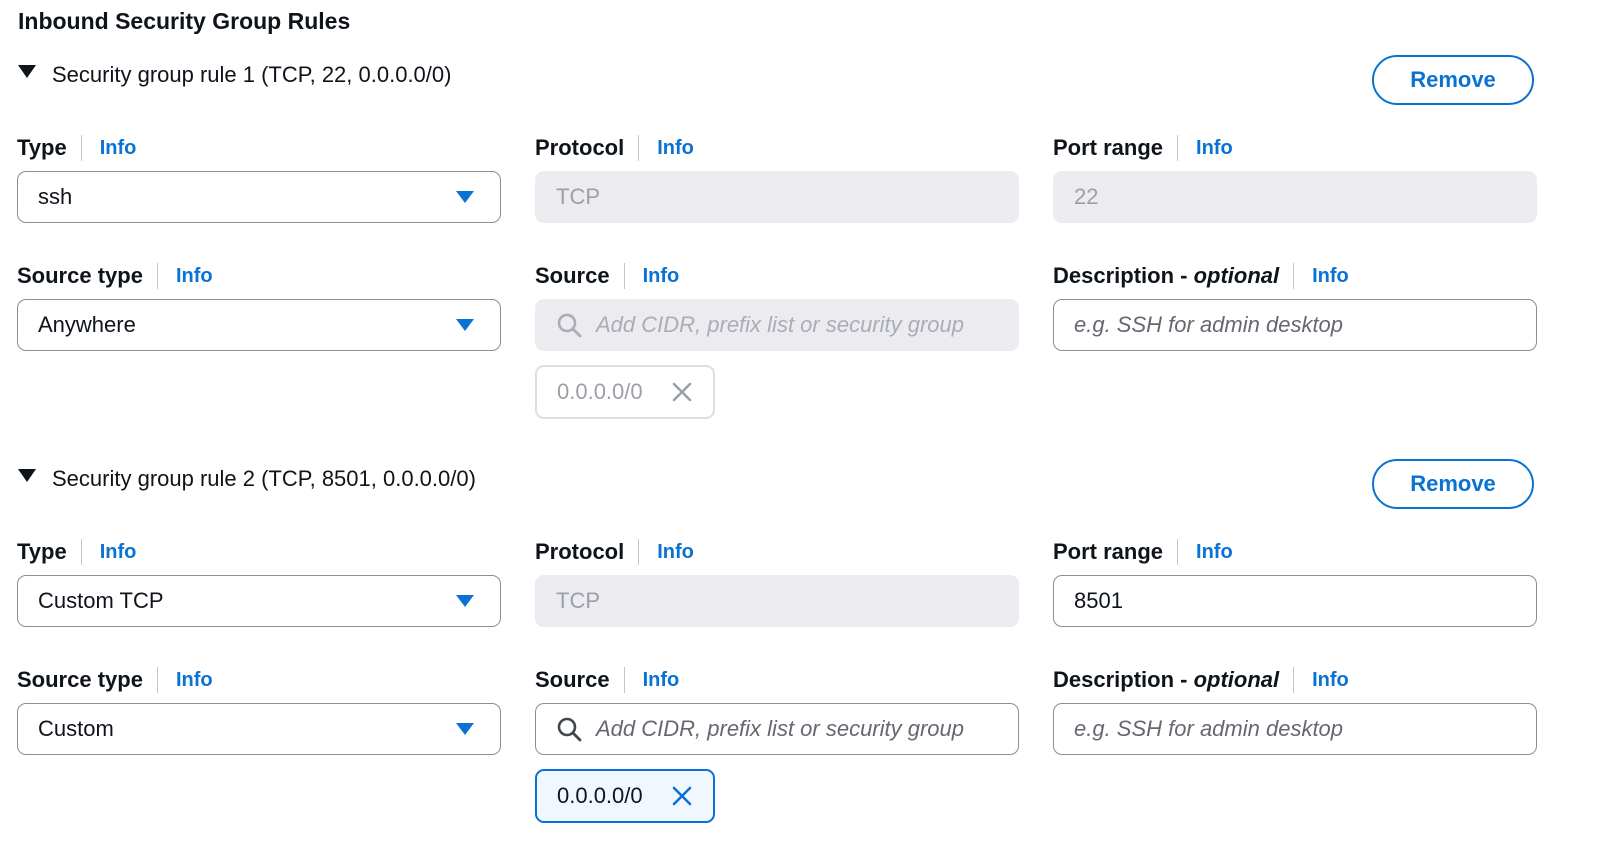 The image size is (1600, 860). I want to click on rule-1-description-input: e.g. SSH for admin desktop, so click(1295, 325).